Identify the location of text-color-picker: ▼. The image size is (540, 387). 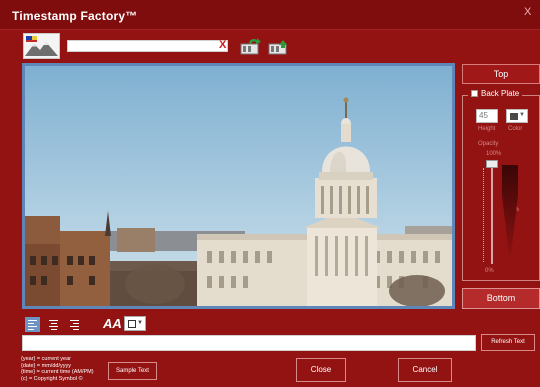
(135, 323).